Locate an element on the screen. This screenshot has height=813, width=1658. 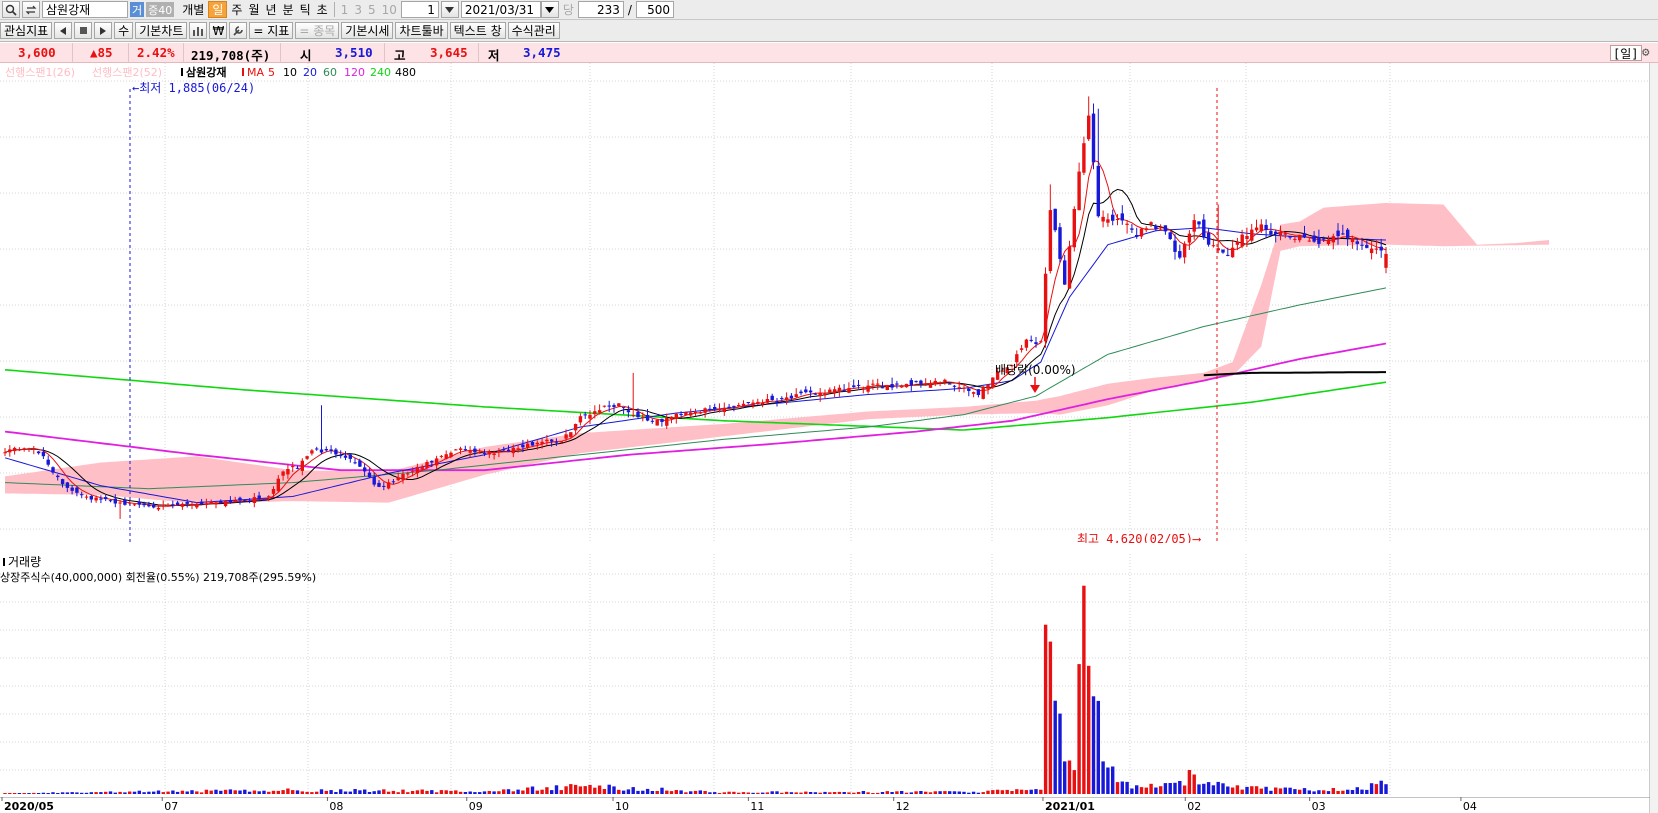
period-minute-button: 분 is located at coordinates (288, 9).